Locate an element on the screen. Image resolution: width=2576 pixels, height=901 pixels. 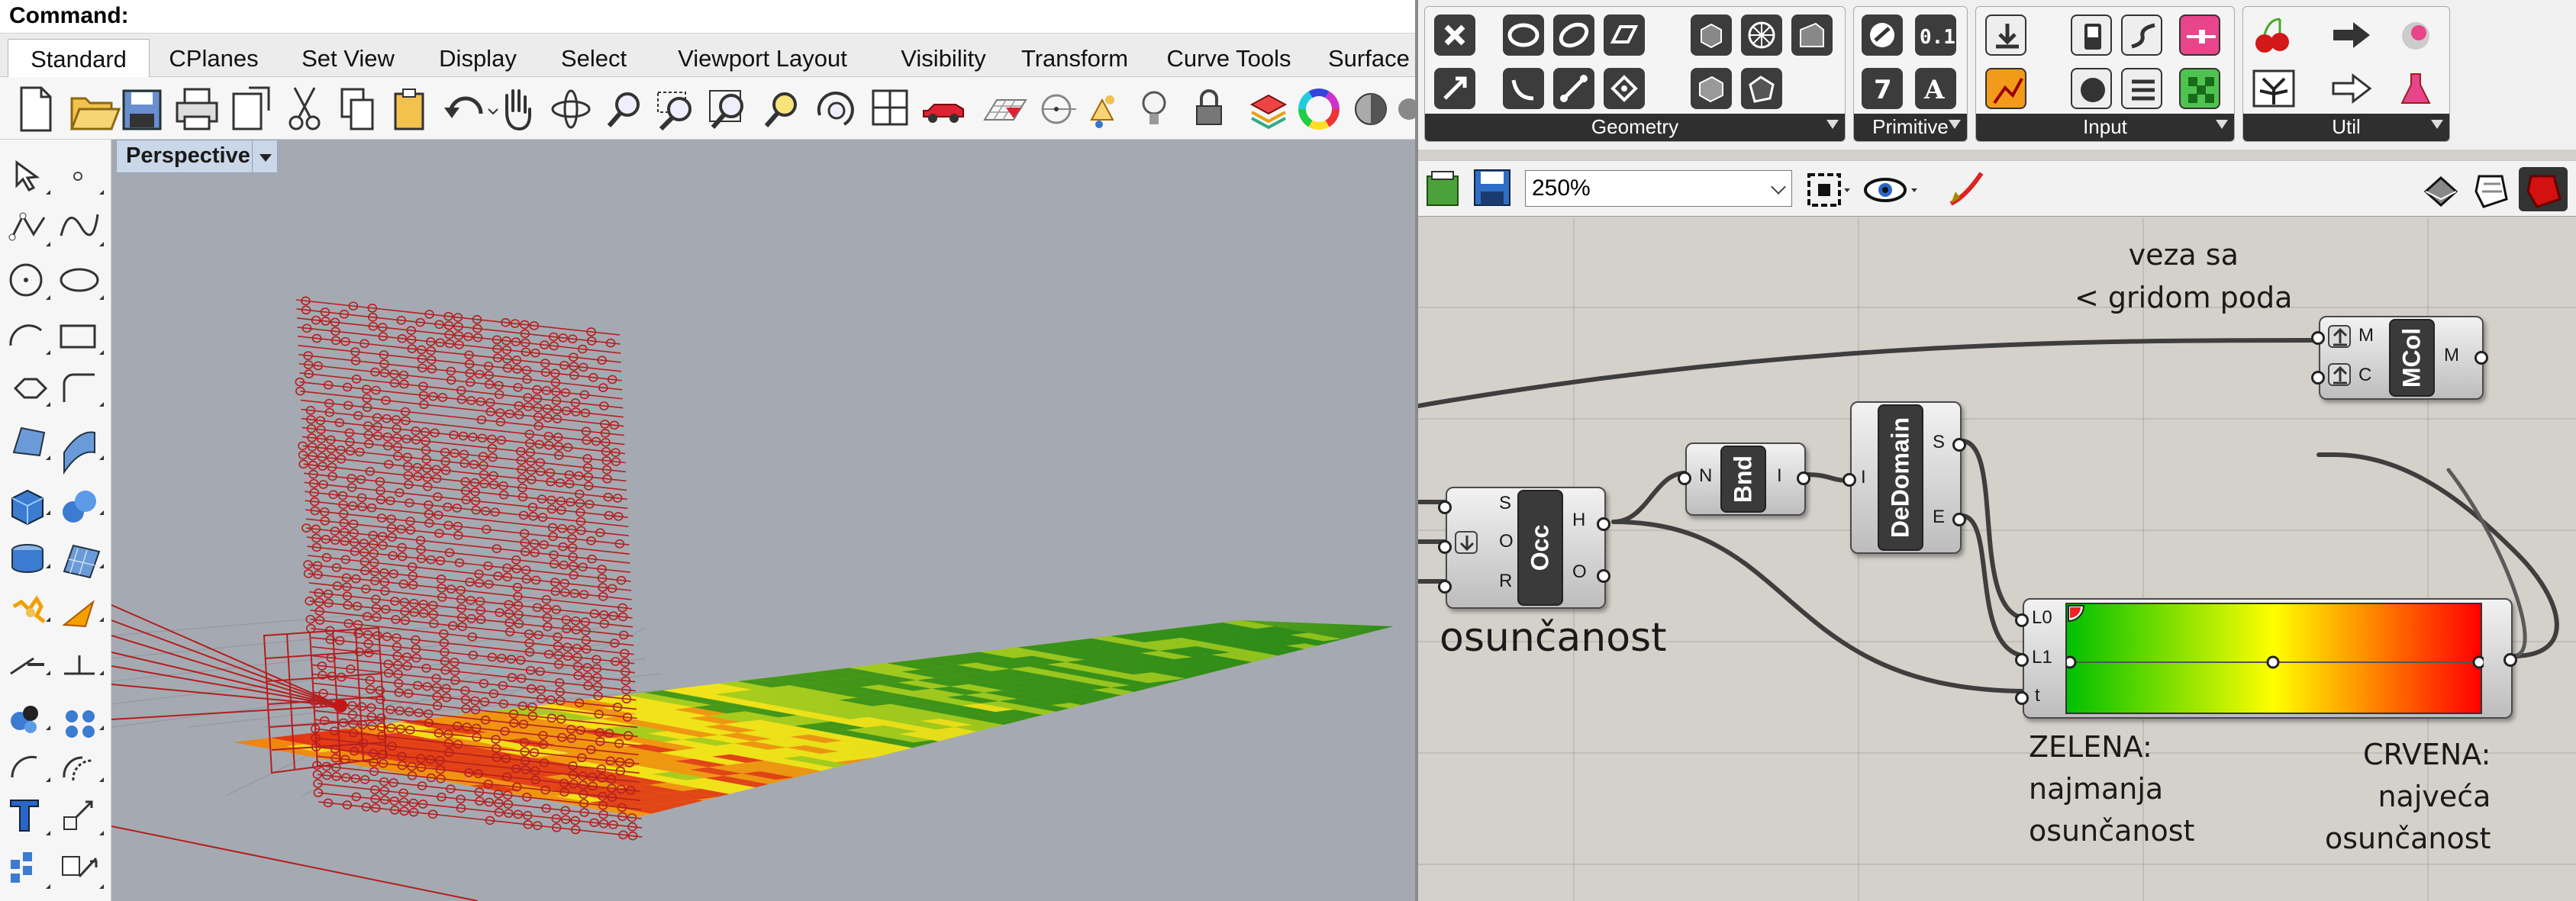
join-icon is located at coordinates (24, 767).